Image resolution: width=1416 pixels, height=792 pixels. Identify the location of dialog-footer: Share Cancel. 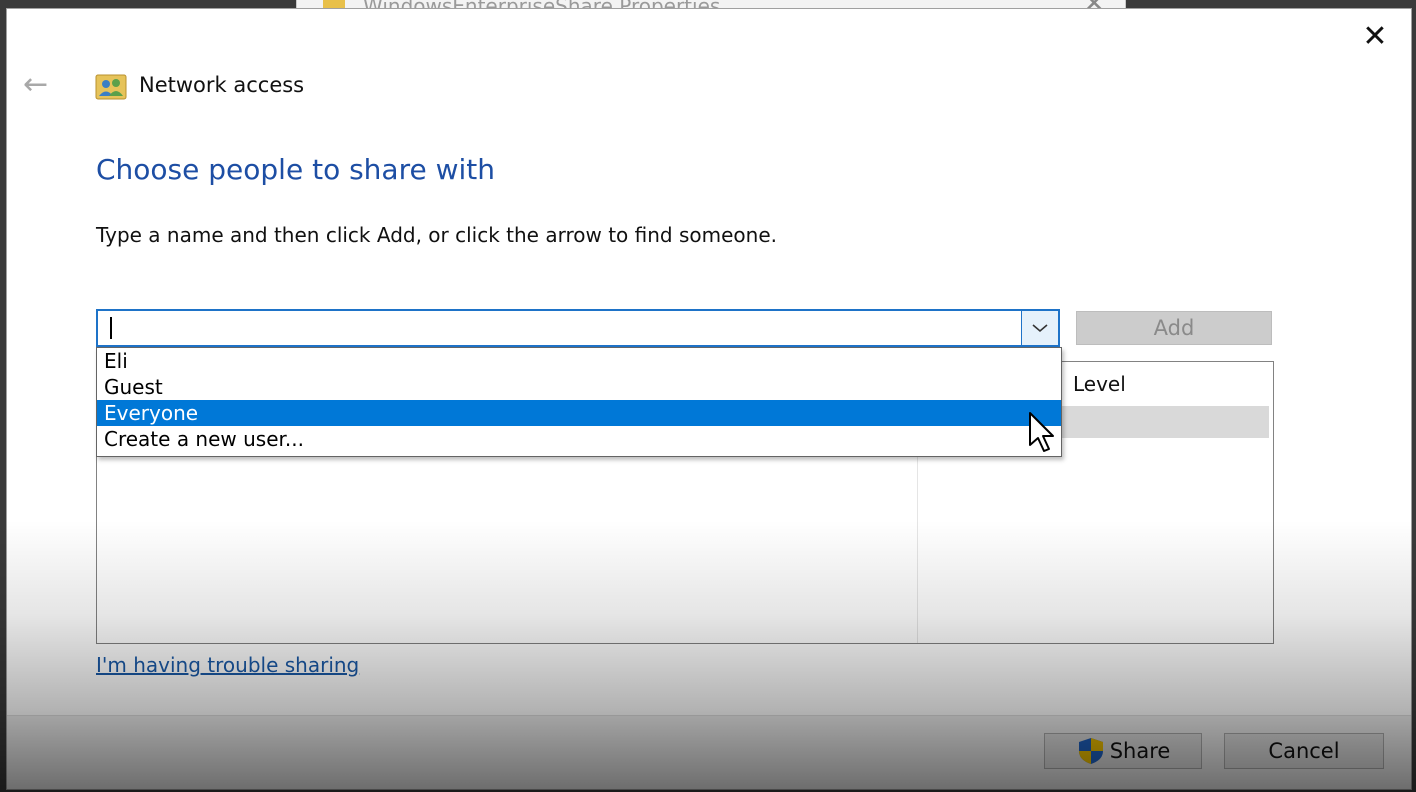
(709, 752).